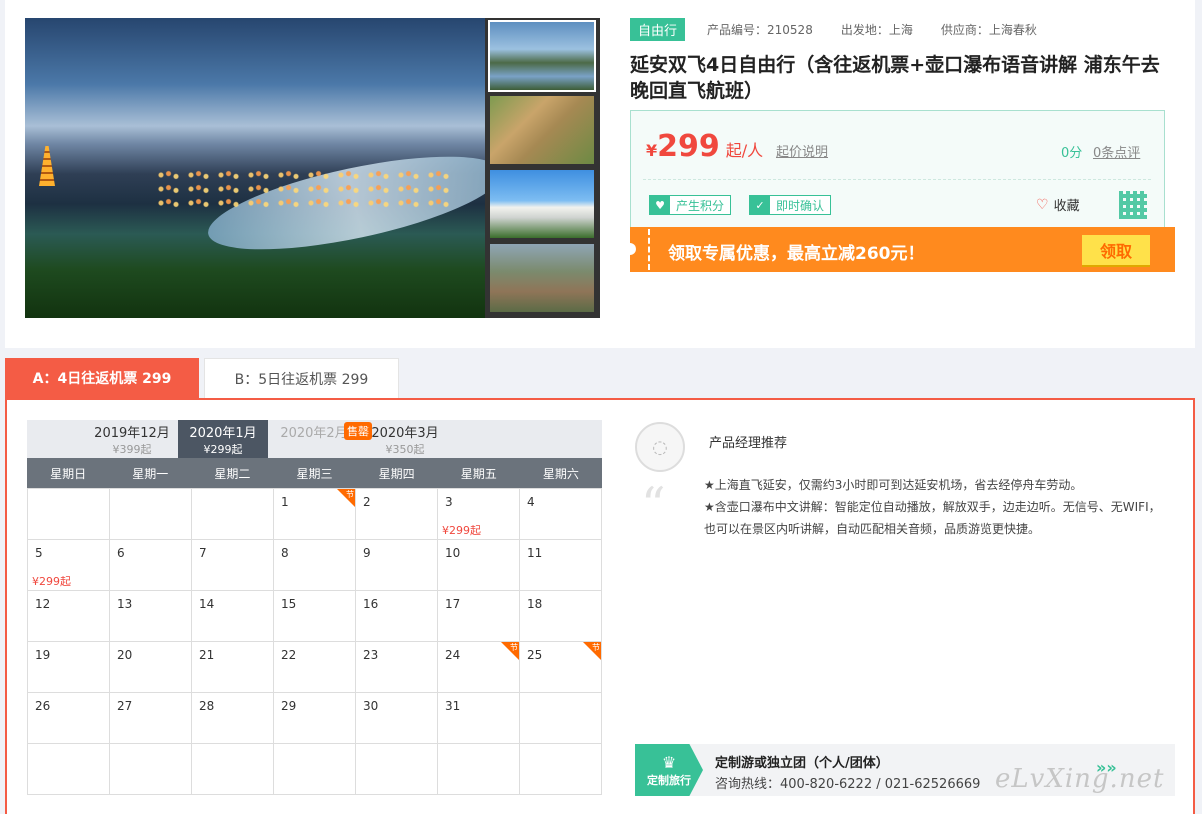  Describe the element at coordinates (542, 168) in the screenshot. I see `thumbnail-strip` at that location.